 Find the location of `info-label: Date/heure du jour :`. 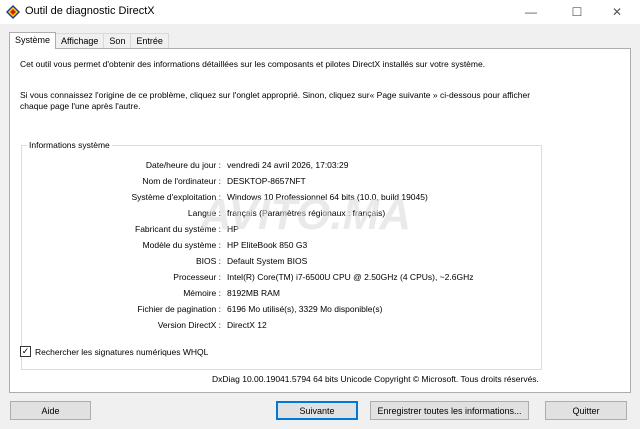

info-label: Date/heure du jour : is located at coordinates (183, 165).